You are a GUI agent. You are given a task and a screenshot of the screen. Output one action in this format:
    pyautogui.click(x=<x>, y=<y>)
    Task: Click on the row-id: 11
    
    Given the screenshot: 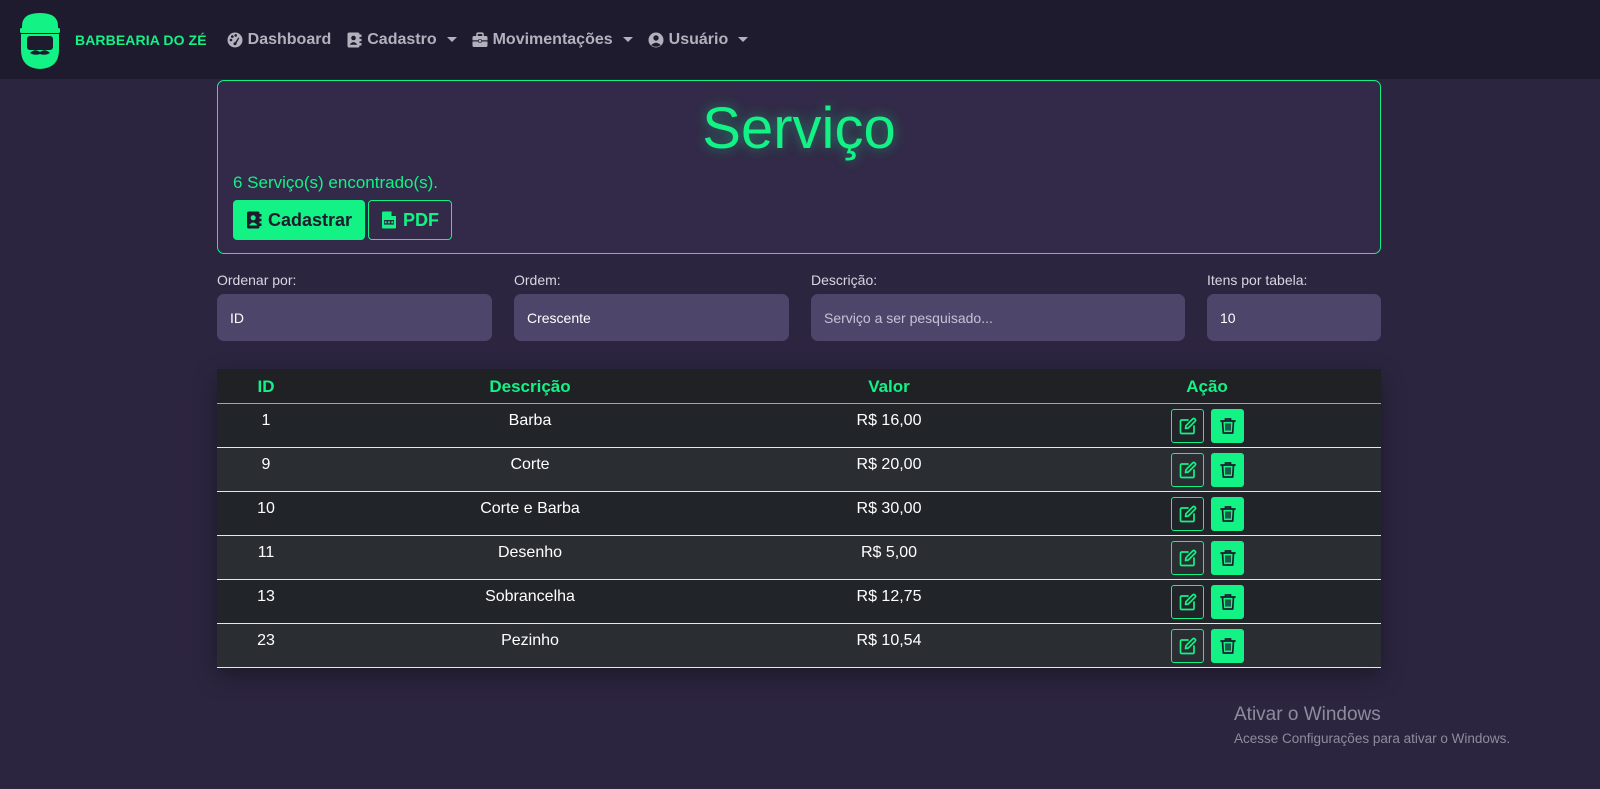 What is the action you would take?
    pyautogui.click(x=266, y=552)
    